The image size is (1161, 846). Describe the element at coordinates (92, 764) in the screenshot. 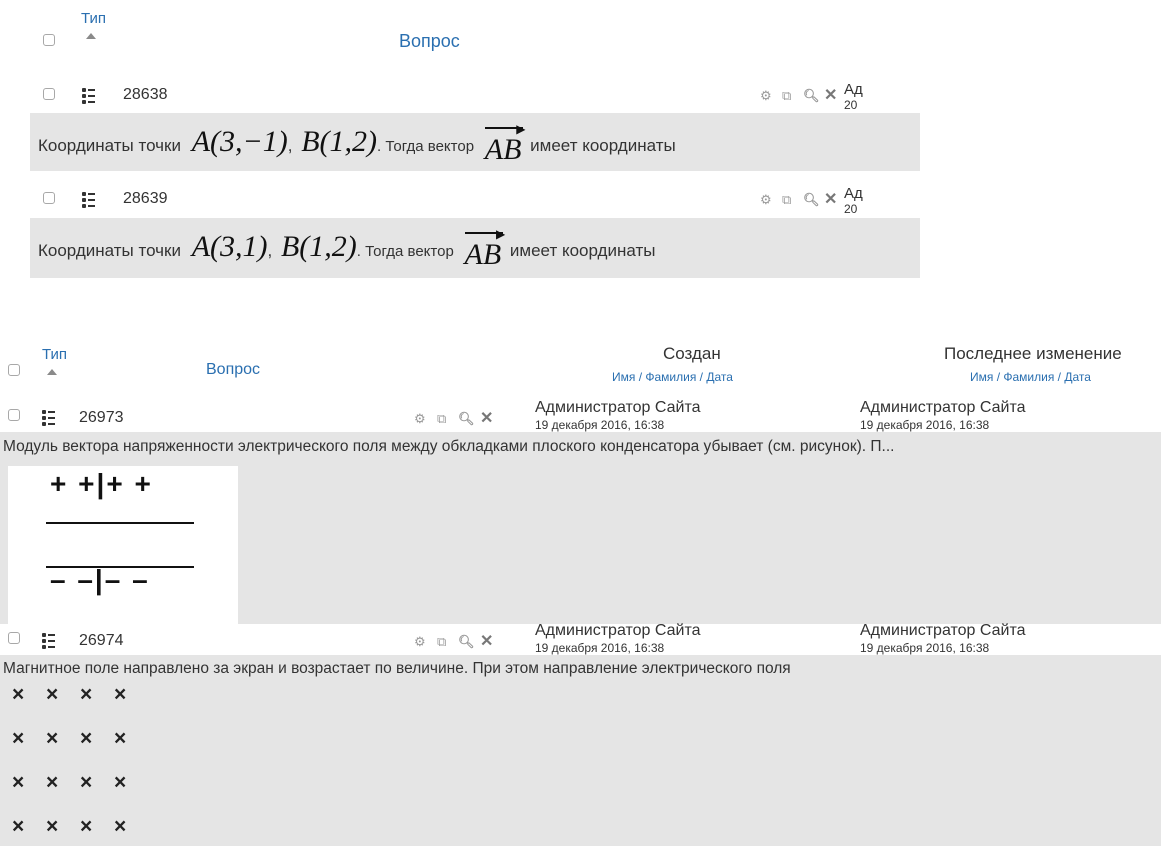

I see `magnetic-field-crosses: × × × × × × × × × × × × × × × ×` at that location.